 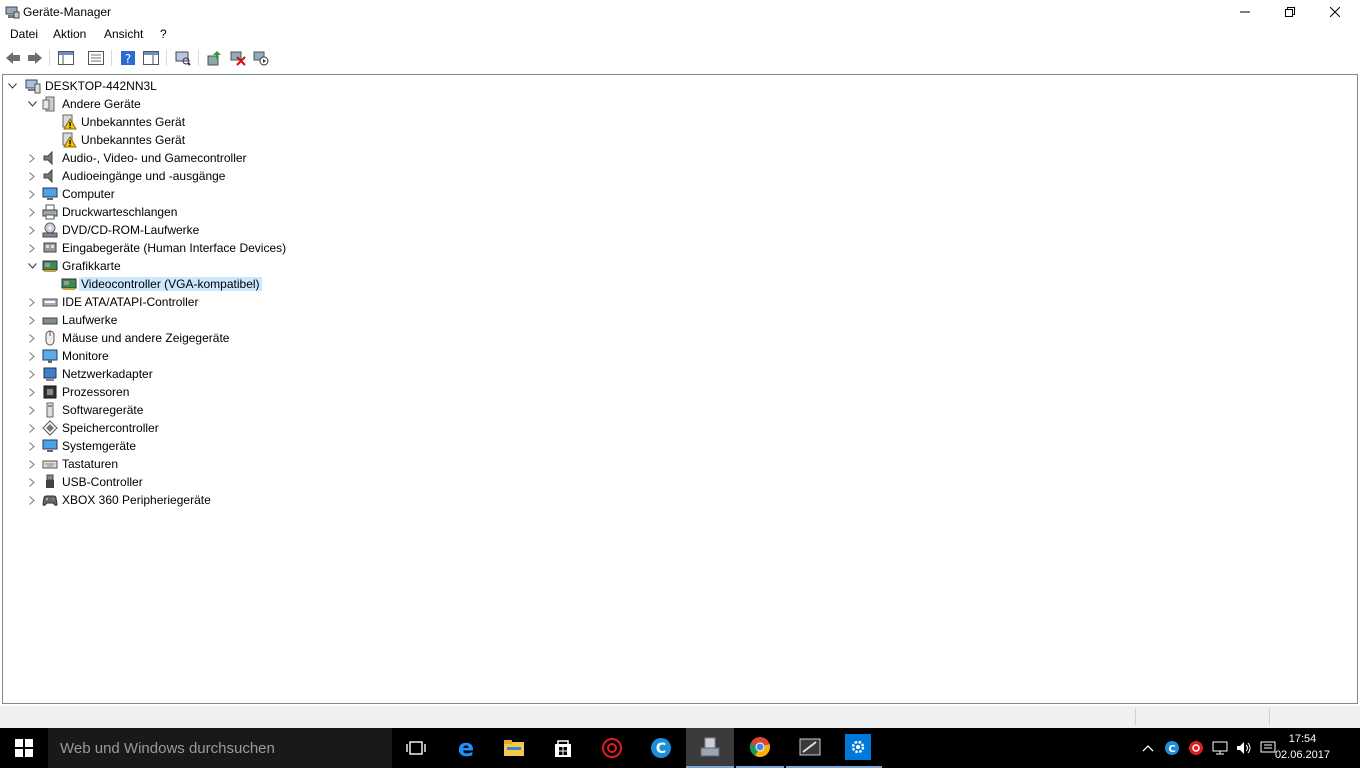 I want to click on warning-device-icon, so click(x=69, y=122).